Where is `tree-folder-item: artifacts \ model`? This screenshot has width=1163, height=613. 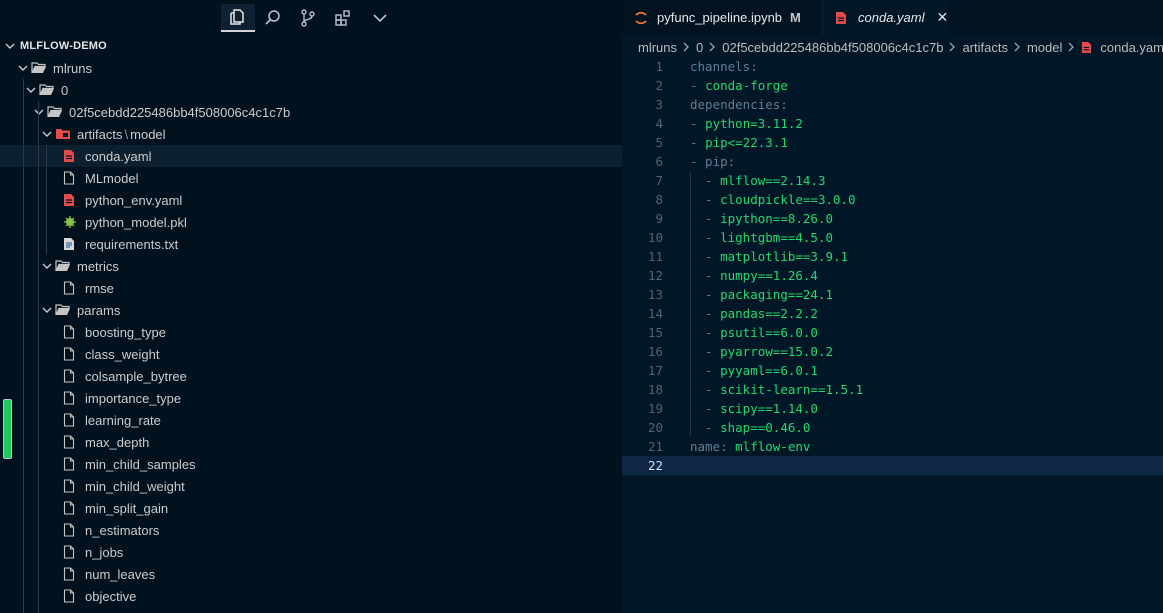 tree-folder-item: artifacts \ model is located at coordinates (311, 134).